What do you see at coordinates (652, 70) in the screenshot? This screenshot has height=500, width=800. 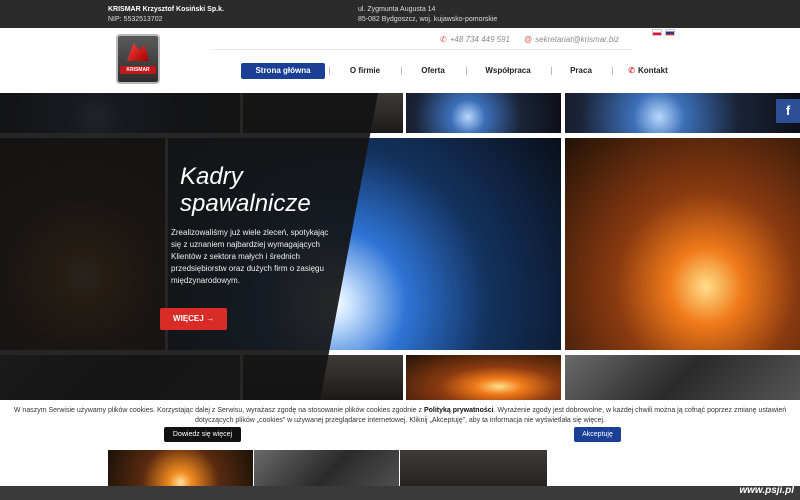 I see `nav-contact-label: Kontakt` at bounding box center [652, 70].